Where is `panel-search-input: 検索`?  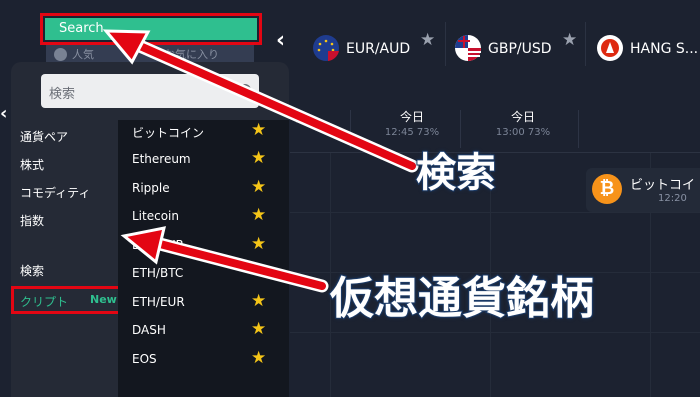
panel-search-input: 検索 is located at coordinates (150, 91).